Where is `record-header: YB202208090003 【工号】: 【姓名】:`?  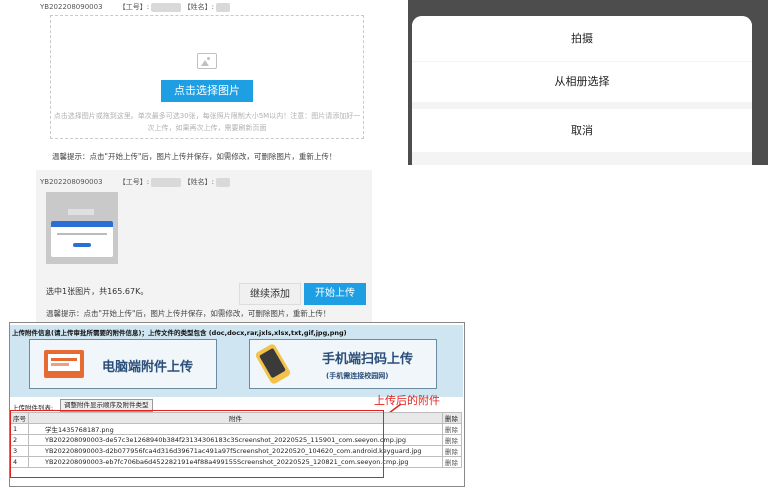
record-header: YB202208090003 【工号】: 【姓名】: is located at coordinates (135, 7).